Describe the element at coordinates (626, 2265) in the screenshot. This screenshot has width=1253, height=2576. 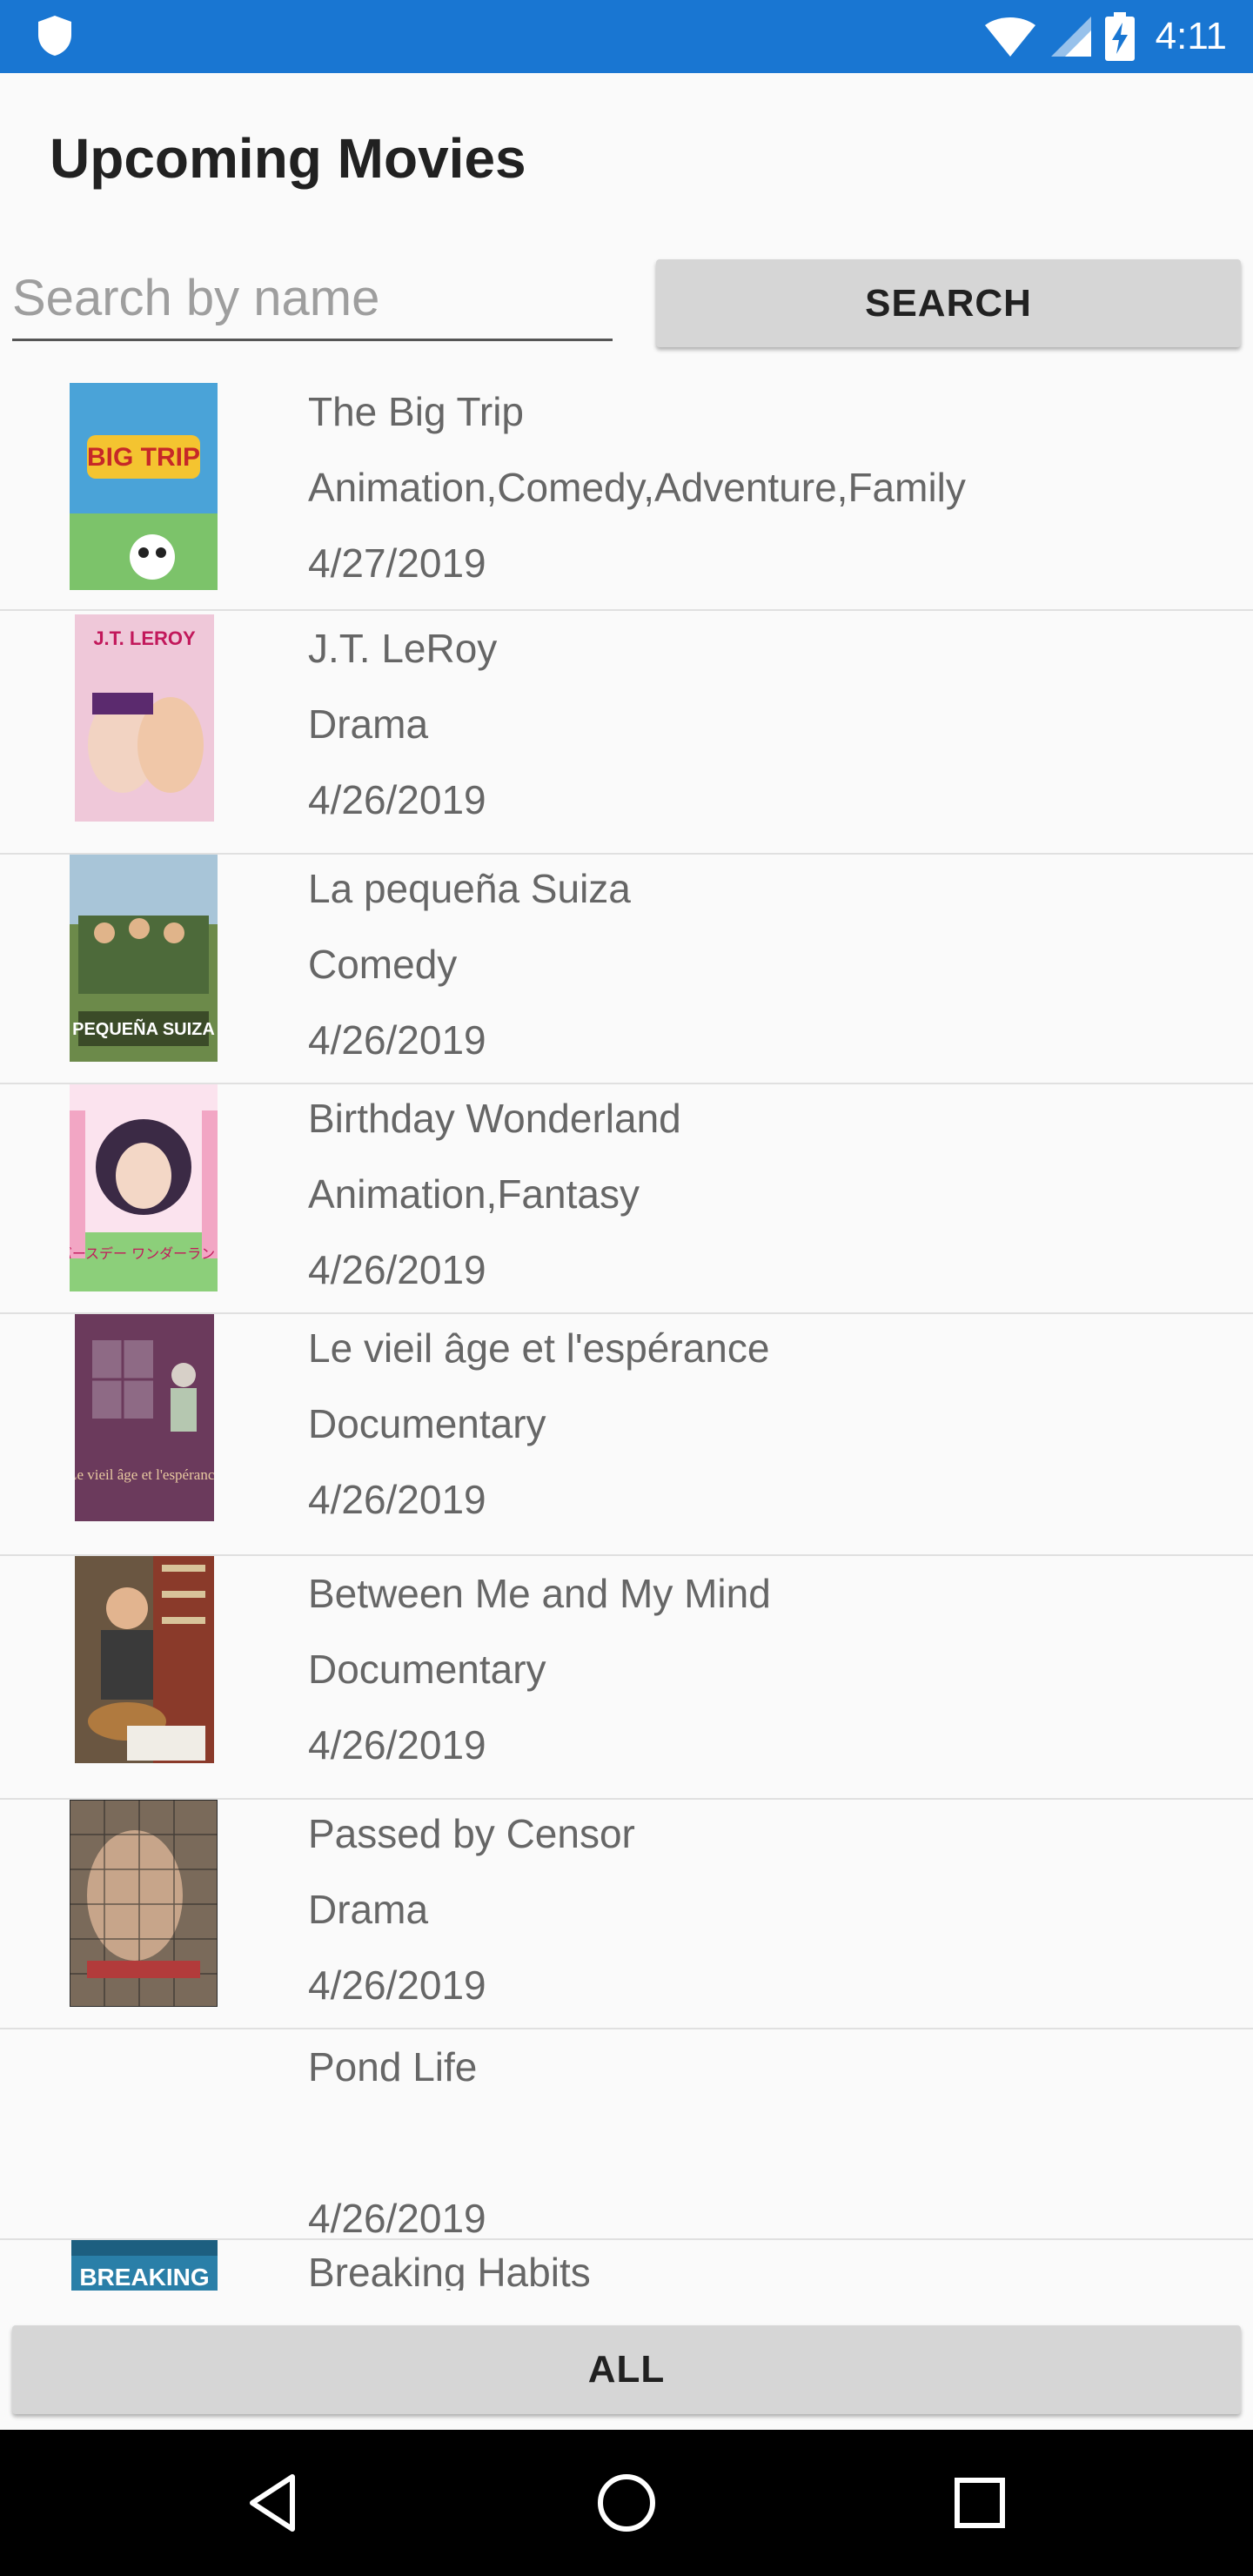
I see `list-item: BREAKING Breaking Habits` at that location.